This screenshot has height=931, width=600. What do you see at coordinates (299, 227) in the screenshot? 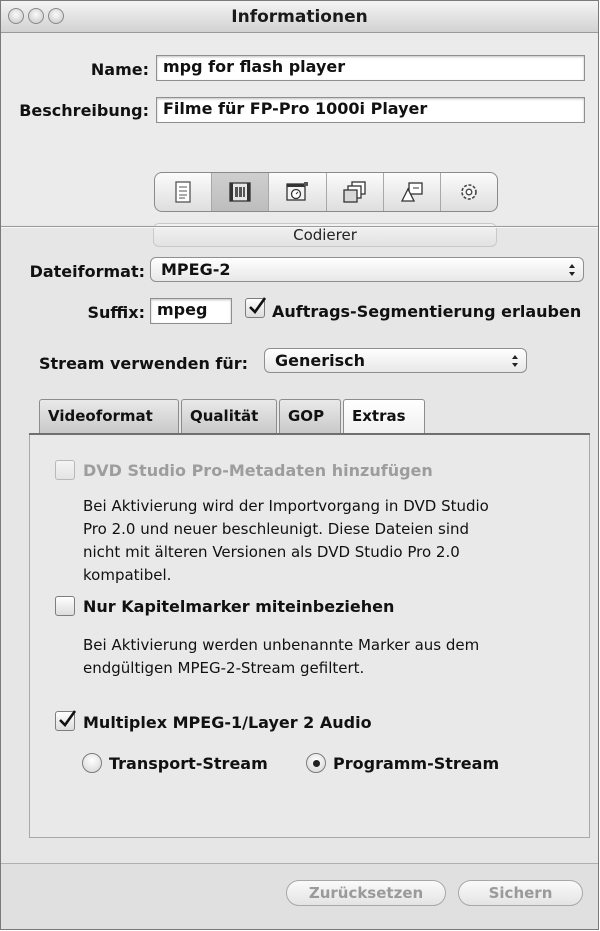
I see `divider-highlight` at bounding box center [299, 227].